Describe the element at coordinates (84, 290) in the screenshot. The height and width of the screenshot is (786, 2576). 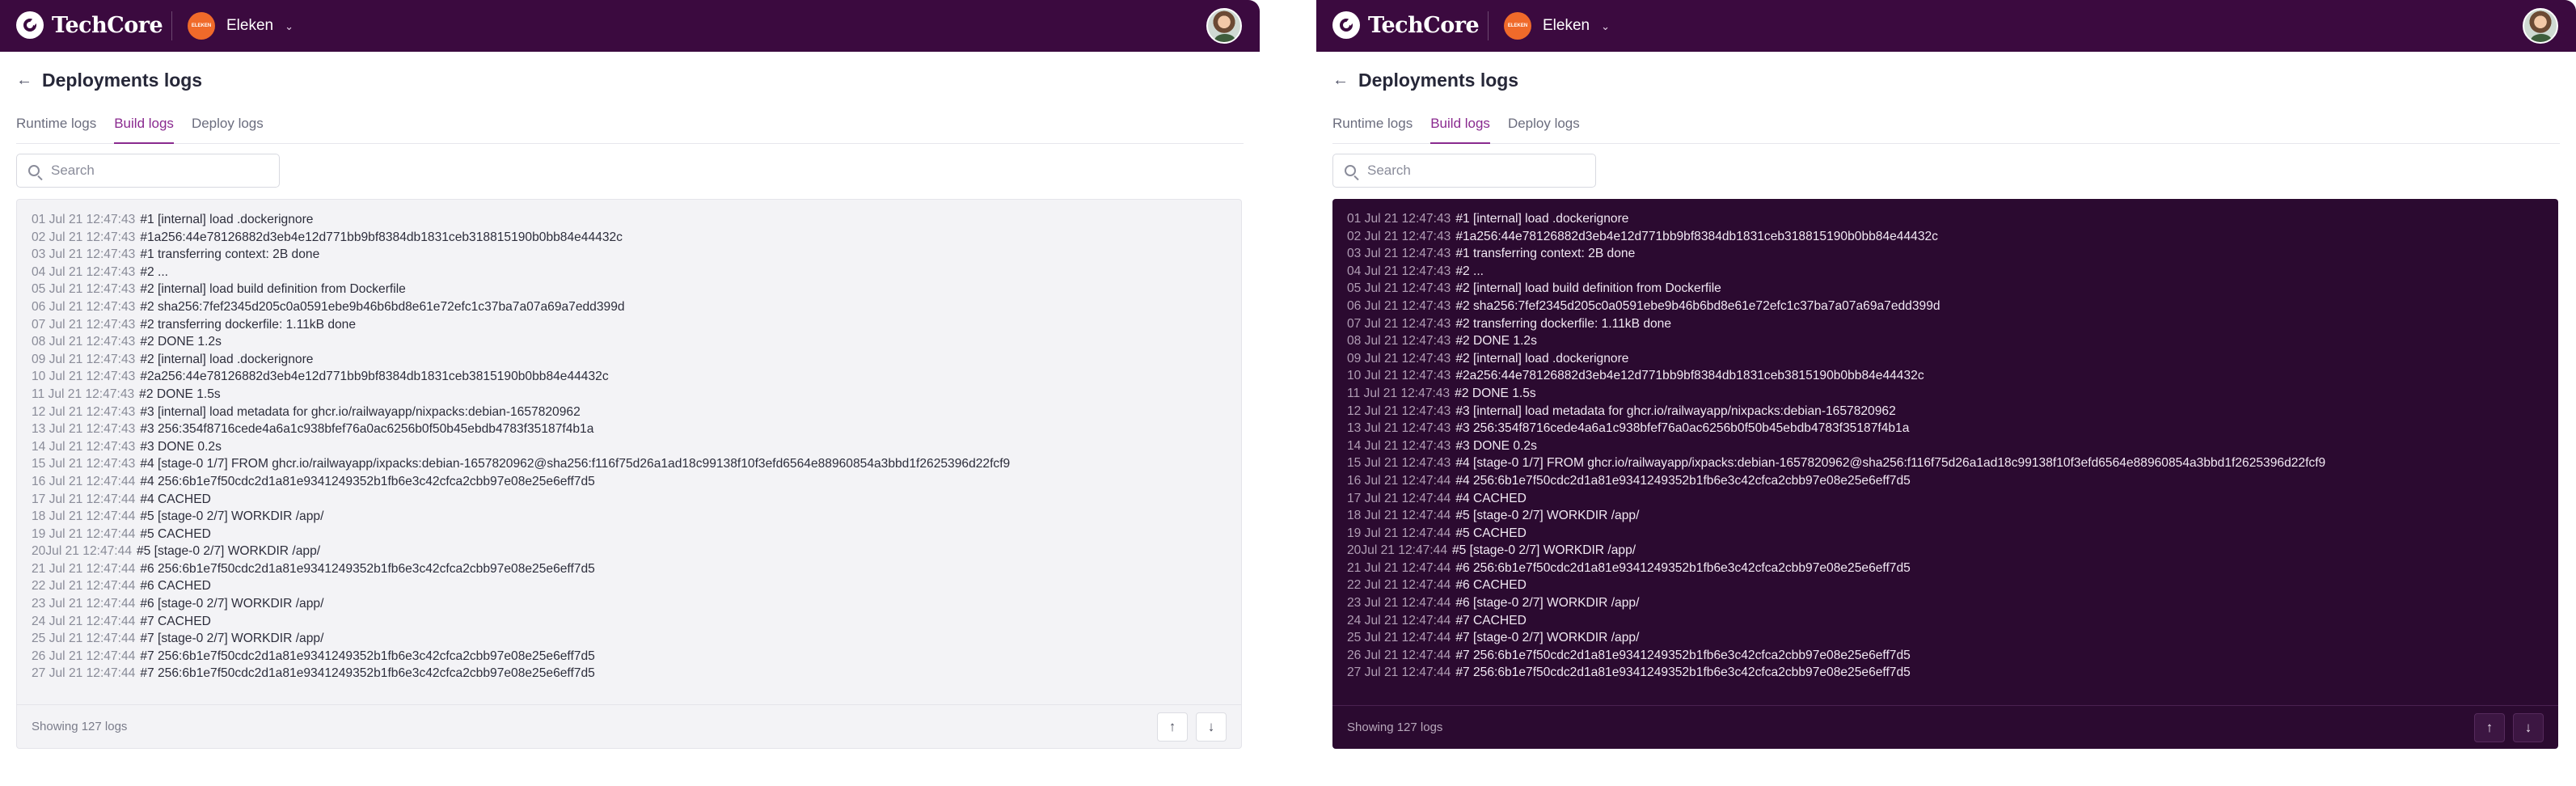
I see `log-timestamp: 05 Jul 21 12:47:43` at that location.